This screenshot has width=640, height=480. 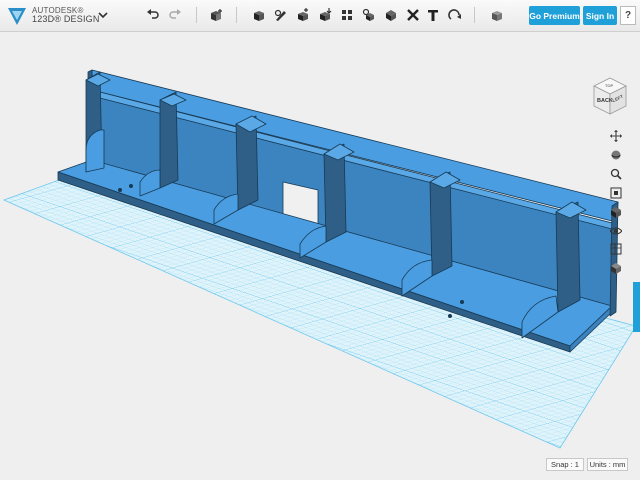 I want to click on view-cube: BACK LEFT TOP, so click(x=610, y=96).